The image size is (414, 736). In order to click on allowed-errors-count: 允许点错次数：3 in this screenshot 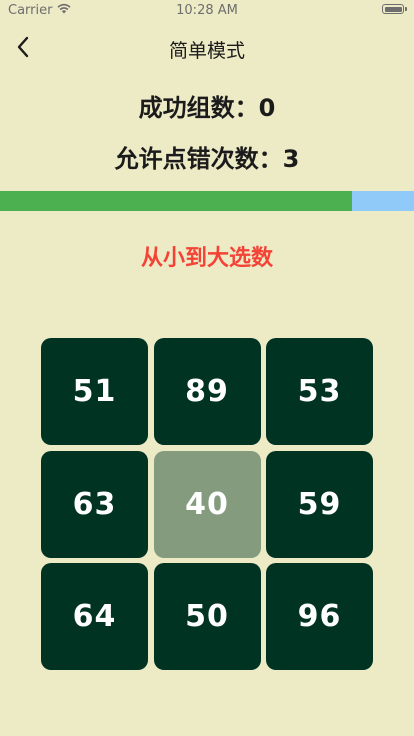, I will do `click(207, 159)`.